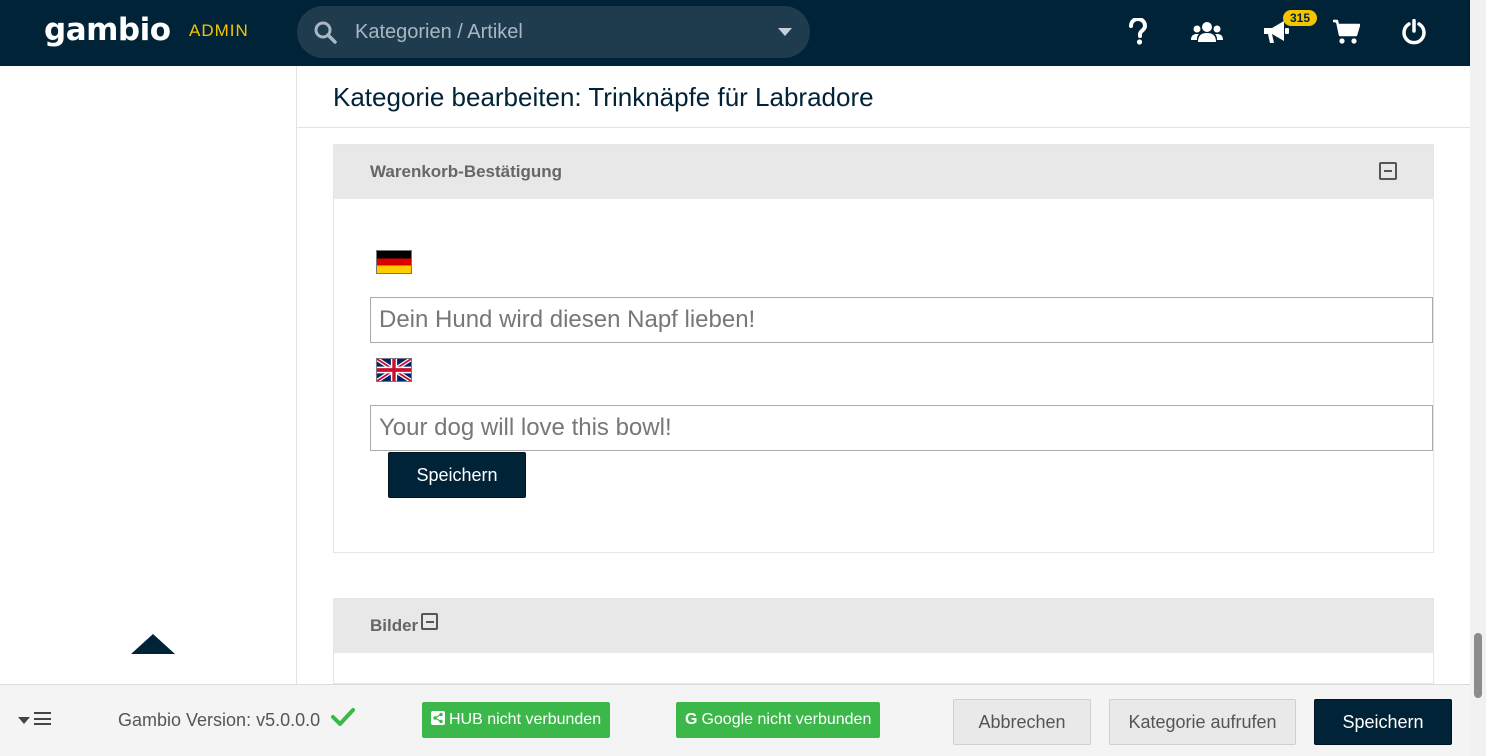 This screenshot has height=756, width=1486. Describe the element at coordinates (1383, 722) in the screenshot. I see `save-button: Speichern` at that location.